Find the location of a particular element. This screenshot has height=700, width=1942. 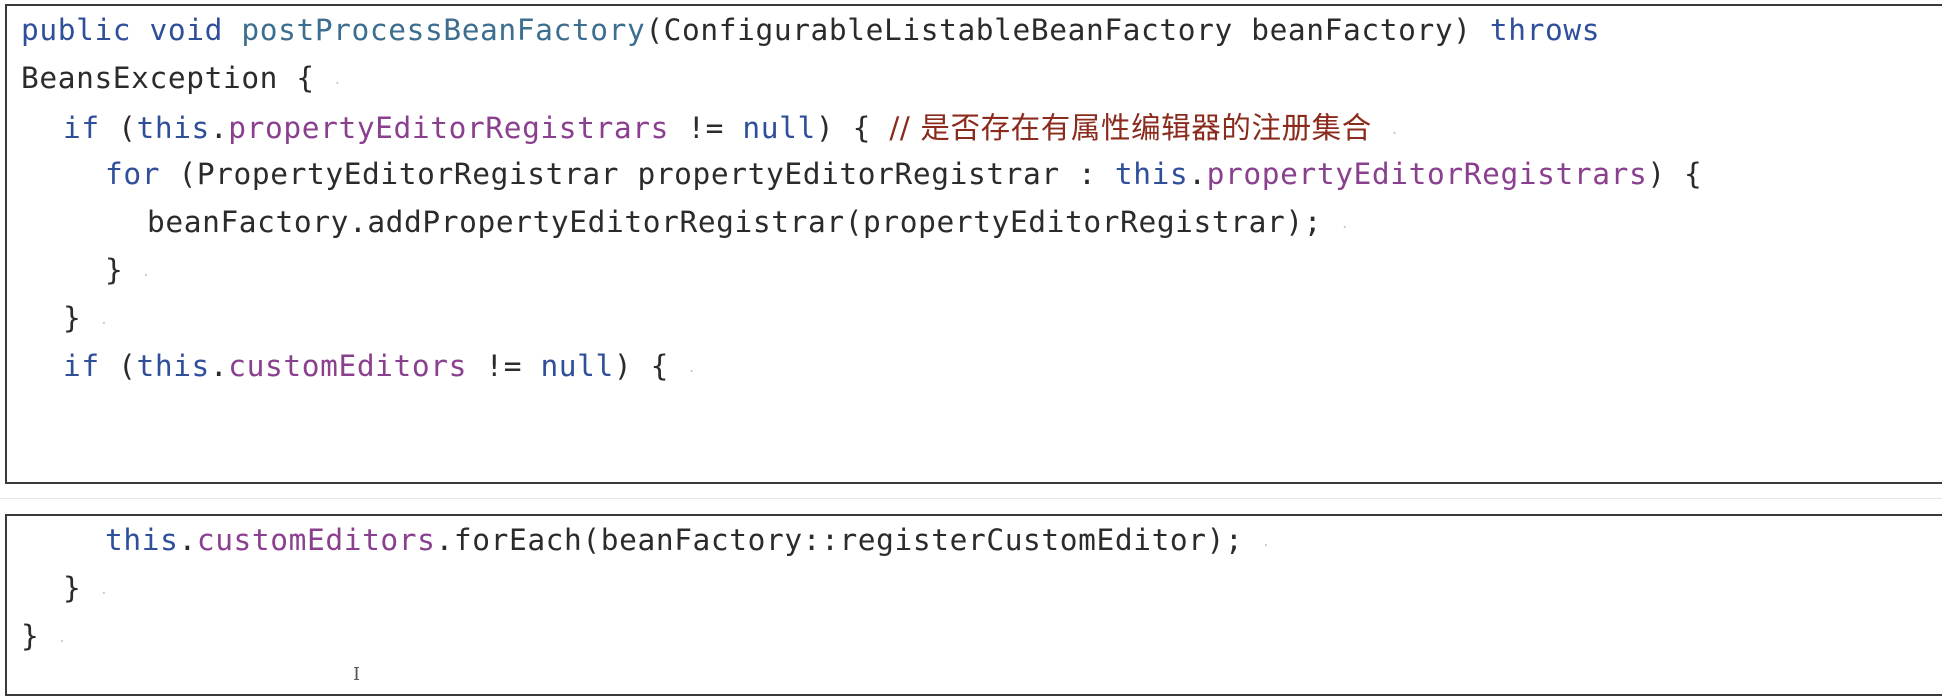

keyword-void: void is located at coordinates (186, 30).